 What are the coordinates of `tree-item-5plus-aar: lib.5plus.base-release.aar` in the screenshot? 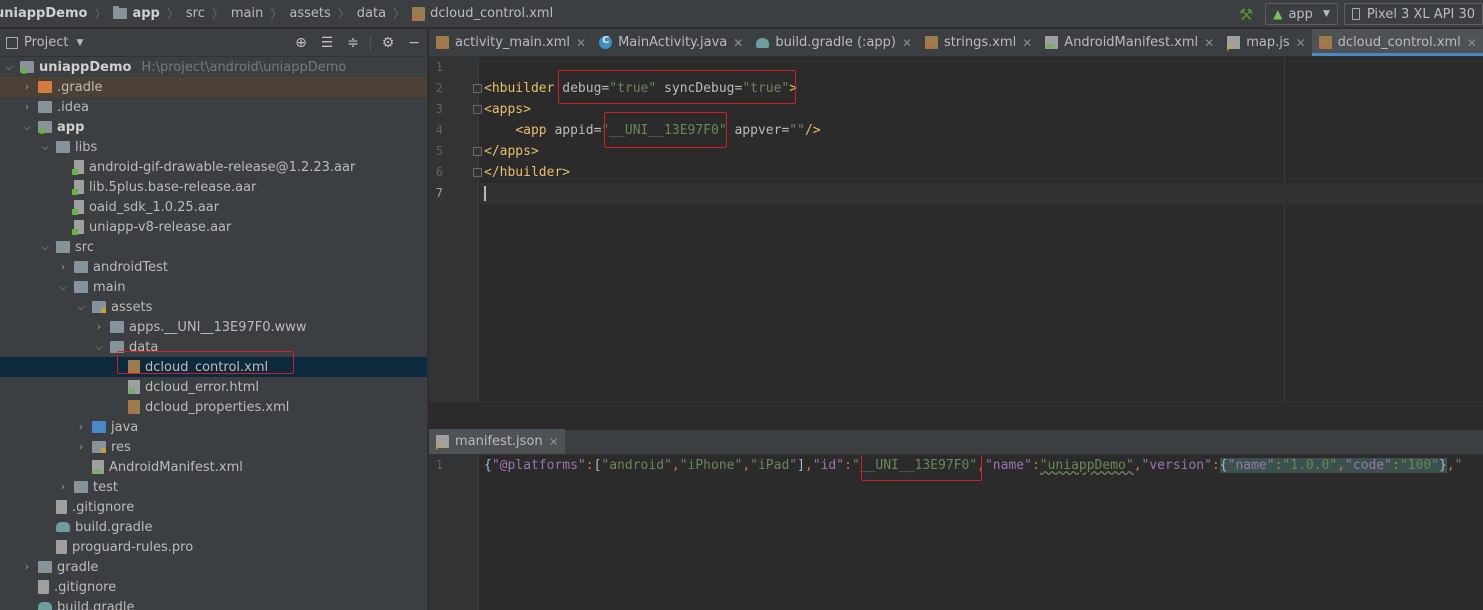 It's located at (213, 187).